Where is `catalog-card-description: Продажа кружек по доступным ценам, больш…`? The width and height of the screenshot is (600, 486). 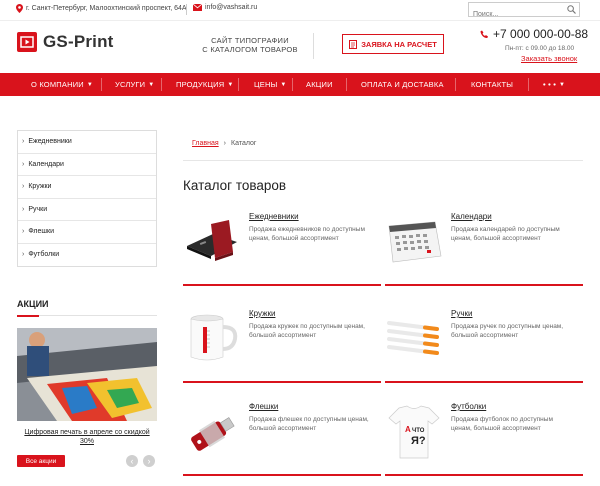 catalog-card-description: Продажа кружек по доступным ценам, больш… is located at coordinates (307, 331).